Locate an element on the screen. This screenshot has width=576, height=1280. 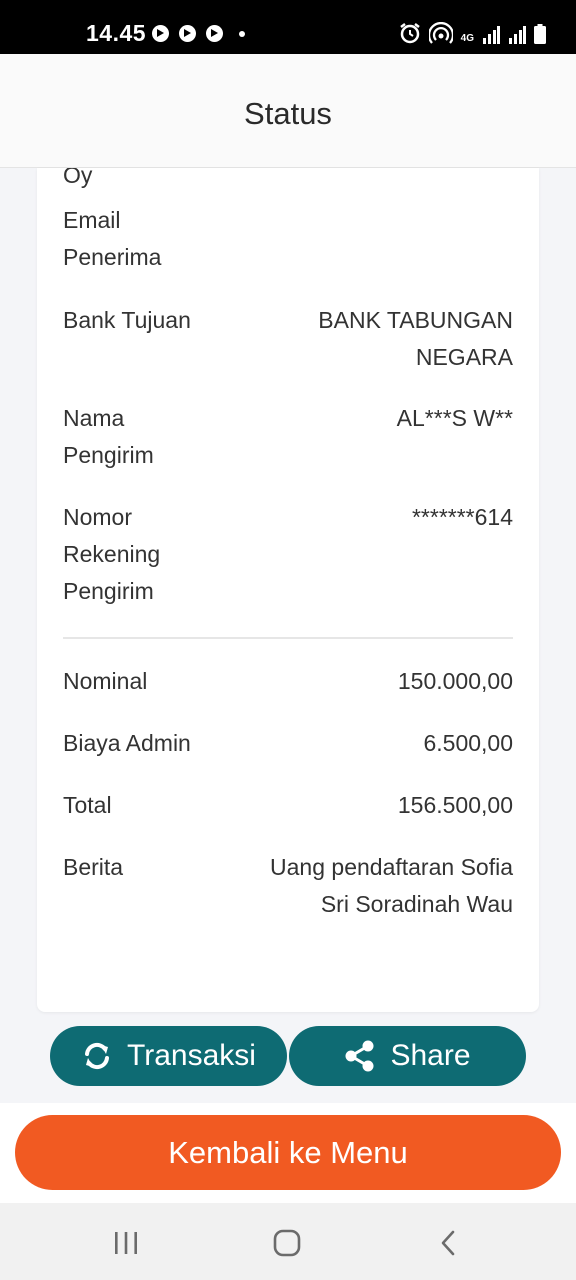
cut-off-text: Oy is located at coordinates (78, 178).